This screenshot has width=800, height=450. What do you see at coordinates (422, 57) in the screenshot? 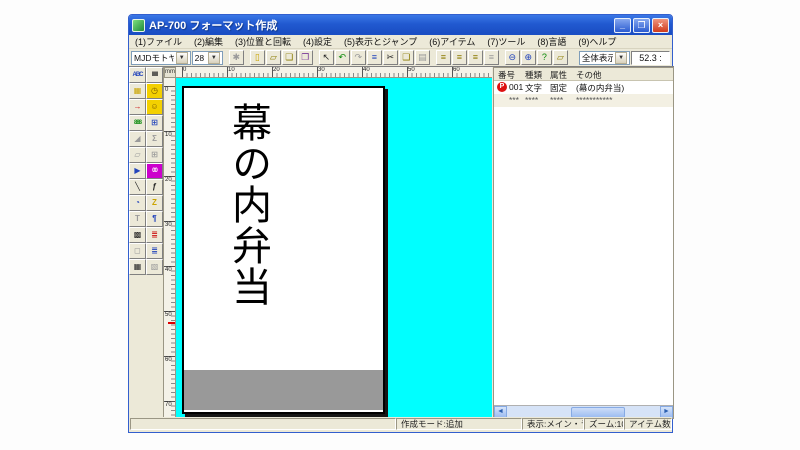
I see `paste-button: ▤` at bounding box center [422, 57].